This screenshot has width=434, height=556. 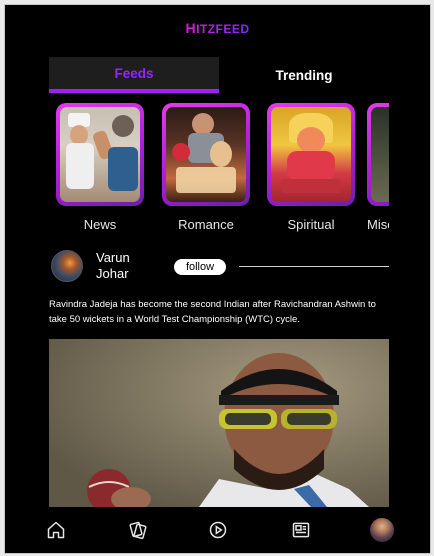 I want to click on category-miscellaneous: Miscellaneous, so click(x=378, y=167).